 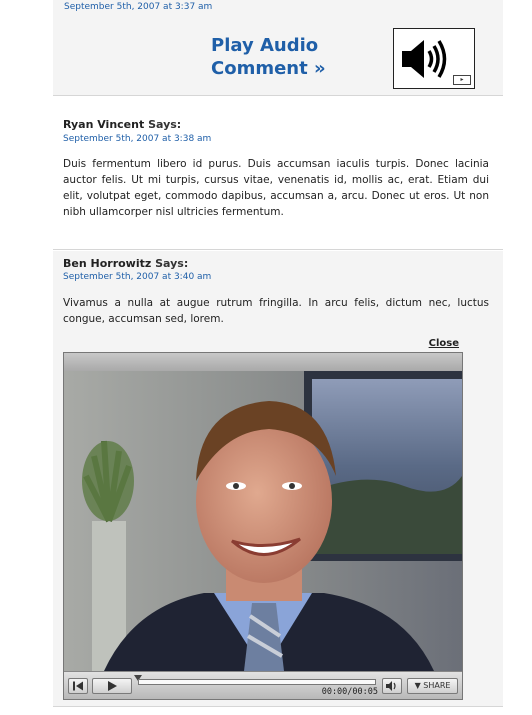 I want to click on timecode: 00:00/00:05, so click(x=349, y=692).